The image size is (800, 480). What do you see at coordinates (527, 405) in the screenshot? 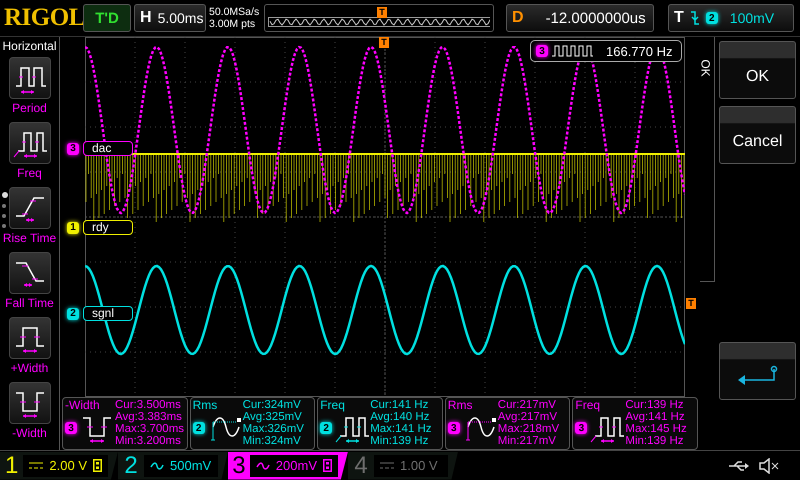
I see `measurement-value: Cur:217mV` at bounding box center [527, 405].